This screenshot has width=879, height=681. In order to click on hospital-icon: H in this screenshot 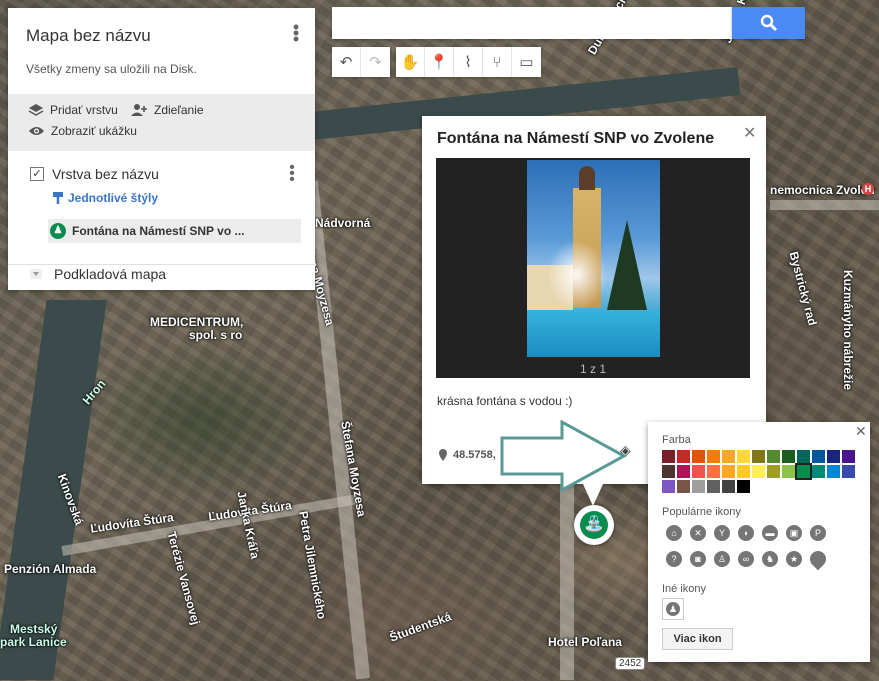, I will do `click(868, 189)`.